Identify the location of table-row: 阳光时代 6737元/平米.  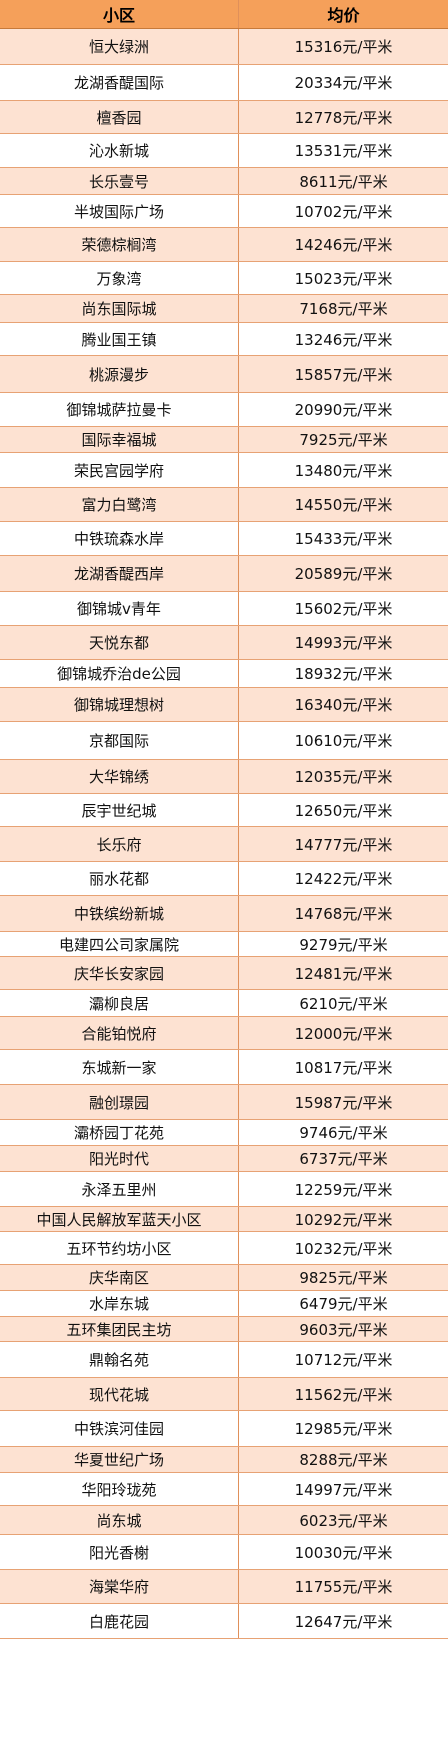
(224, 1159).